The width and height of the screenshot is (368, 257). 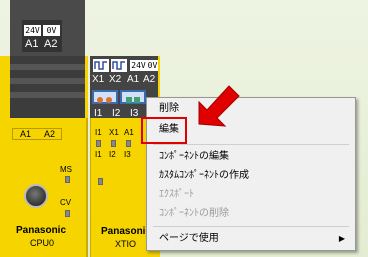 I want to click on cpu-io-a2: A2, so click(x=50, y=134).